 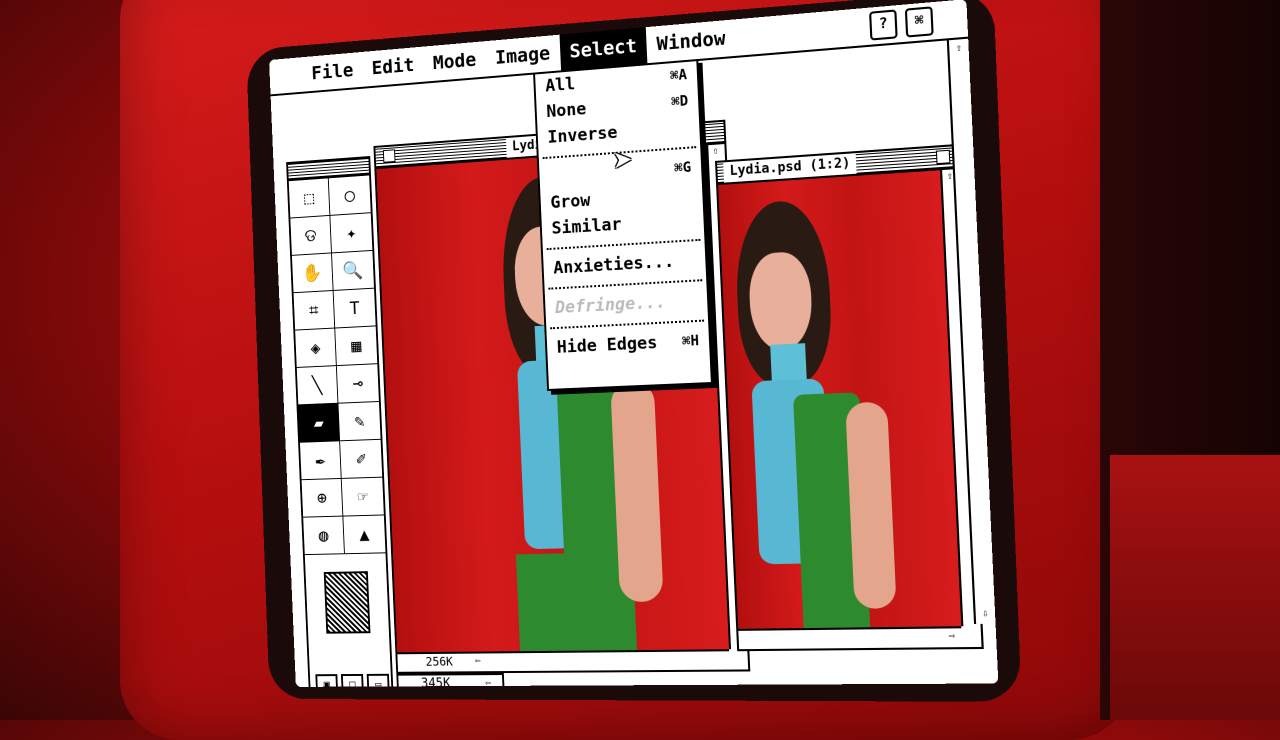 What do you see at coordinates (316, 347) in the screenshot?
I see `paint-bucket-icon: ◈` at bounding box center [316, 347].